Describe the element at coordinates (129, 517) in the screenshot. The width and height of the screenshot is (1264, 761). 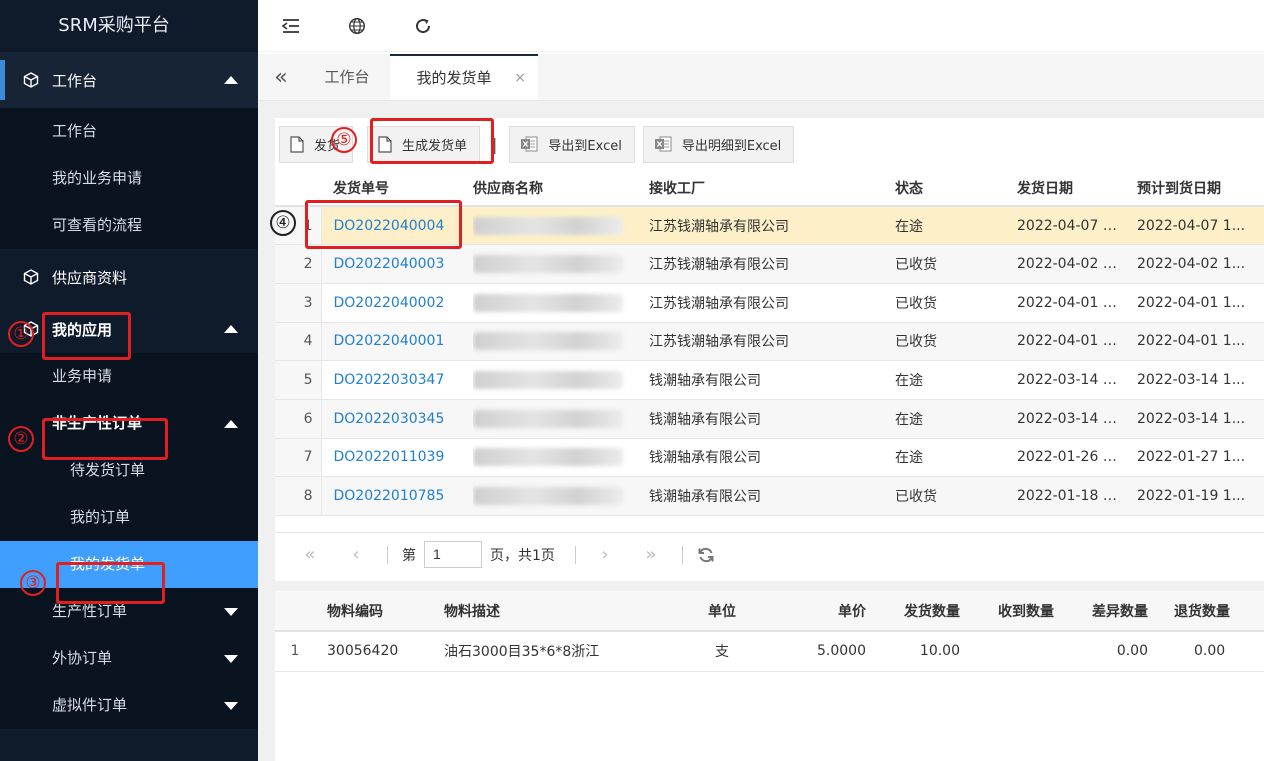
I see `sidebar-item-my-orders: 我的订单` at that location.